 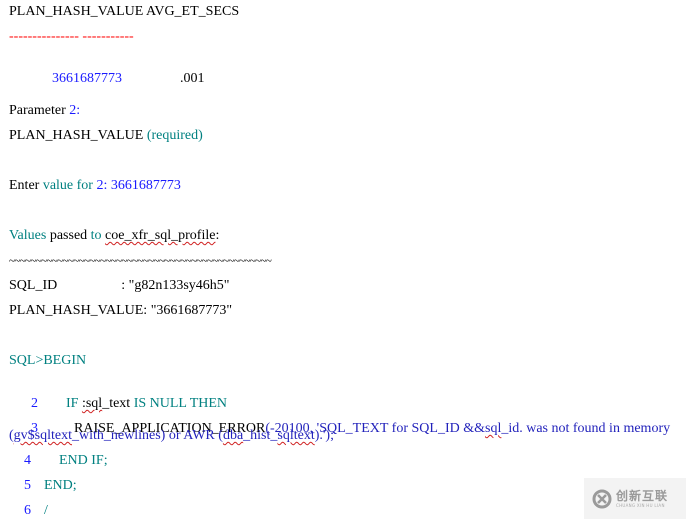 I want to click on watermark: 创新互联 CHUANG XIN HU LIAN, so click(x=635, y=498).